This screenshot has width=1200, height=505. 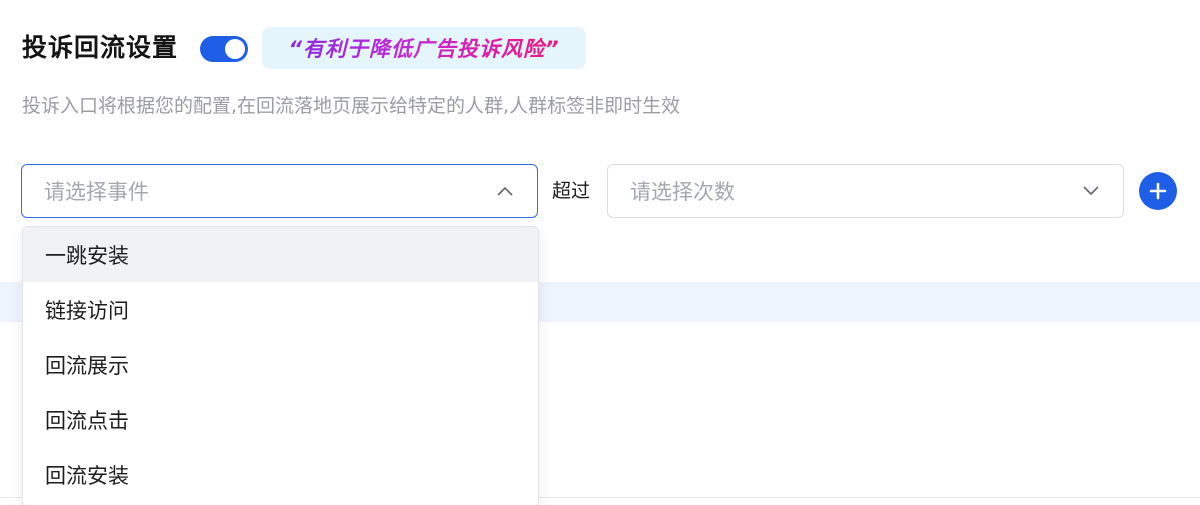 I want to click on section-title: 投诉回流设置, so click(x=100, y=47).